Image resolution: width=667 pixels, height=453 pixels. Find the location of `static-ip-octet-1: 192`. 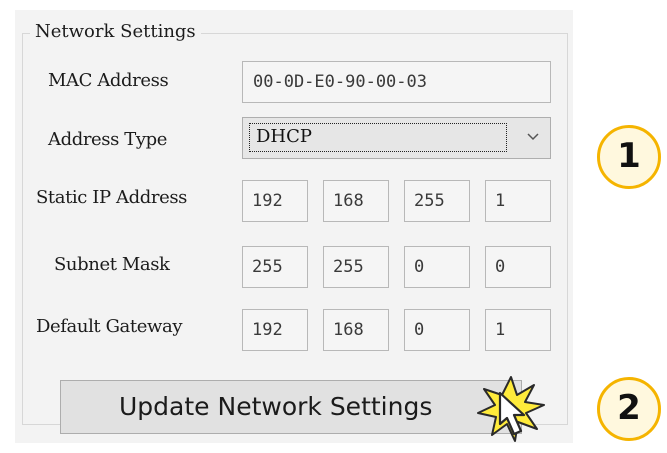

static-ip-octet-1: 192 is located at coordinates (275, 201).